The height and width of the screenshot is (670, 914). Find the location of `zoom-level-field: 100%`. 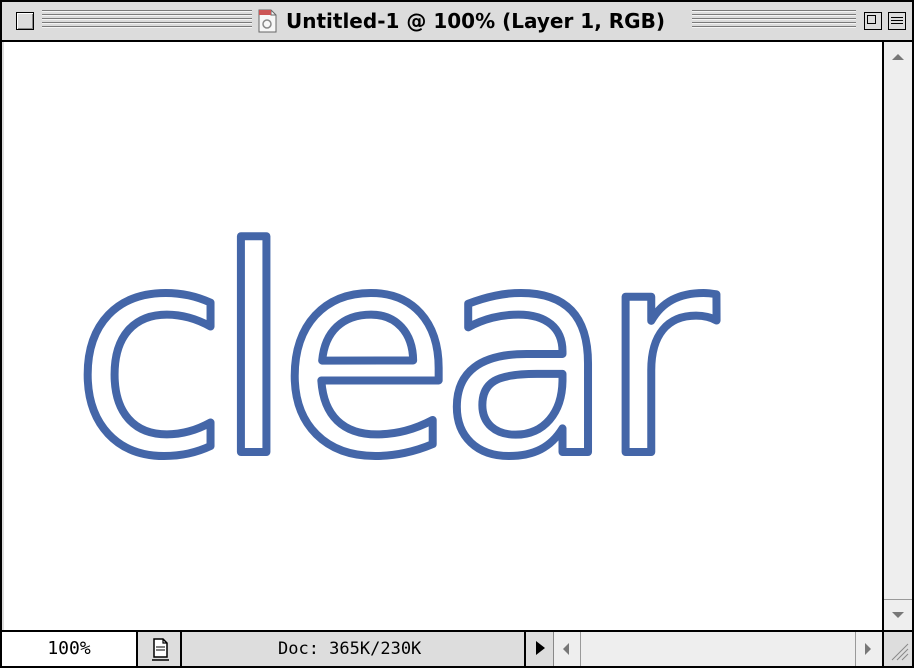

zoom-level-field: 100% is located at coordinates (70, 649).